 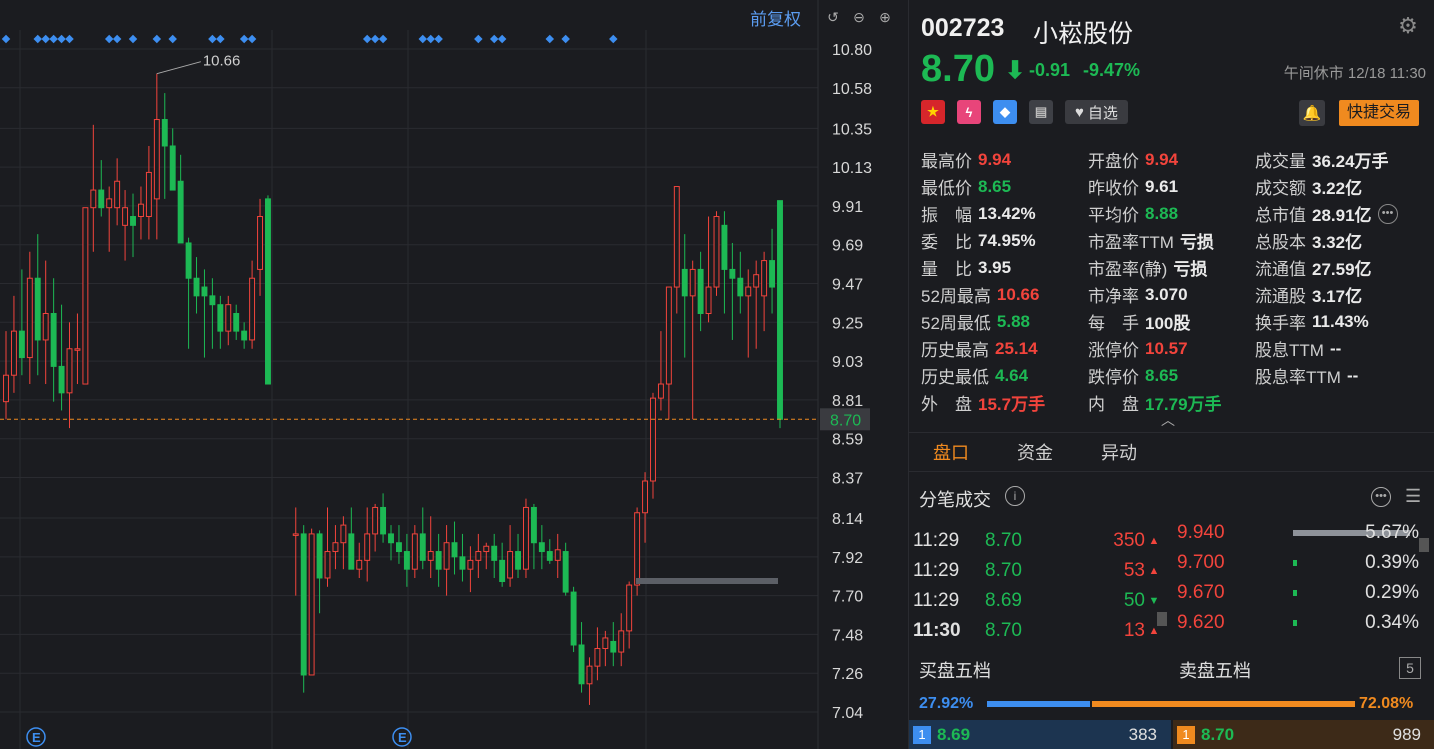 What do you see at coordinates (1015, 496) in the screenshot?
I see `info-icon: i` at bounding box center [1015, 496].